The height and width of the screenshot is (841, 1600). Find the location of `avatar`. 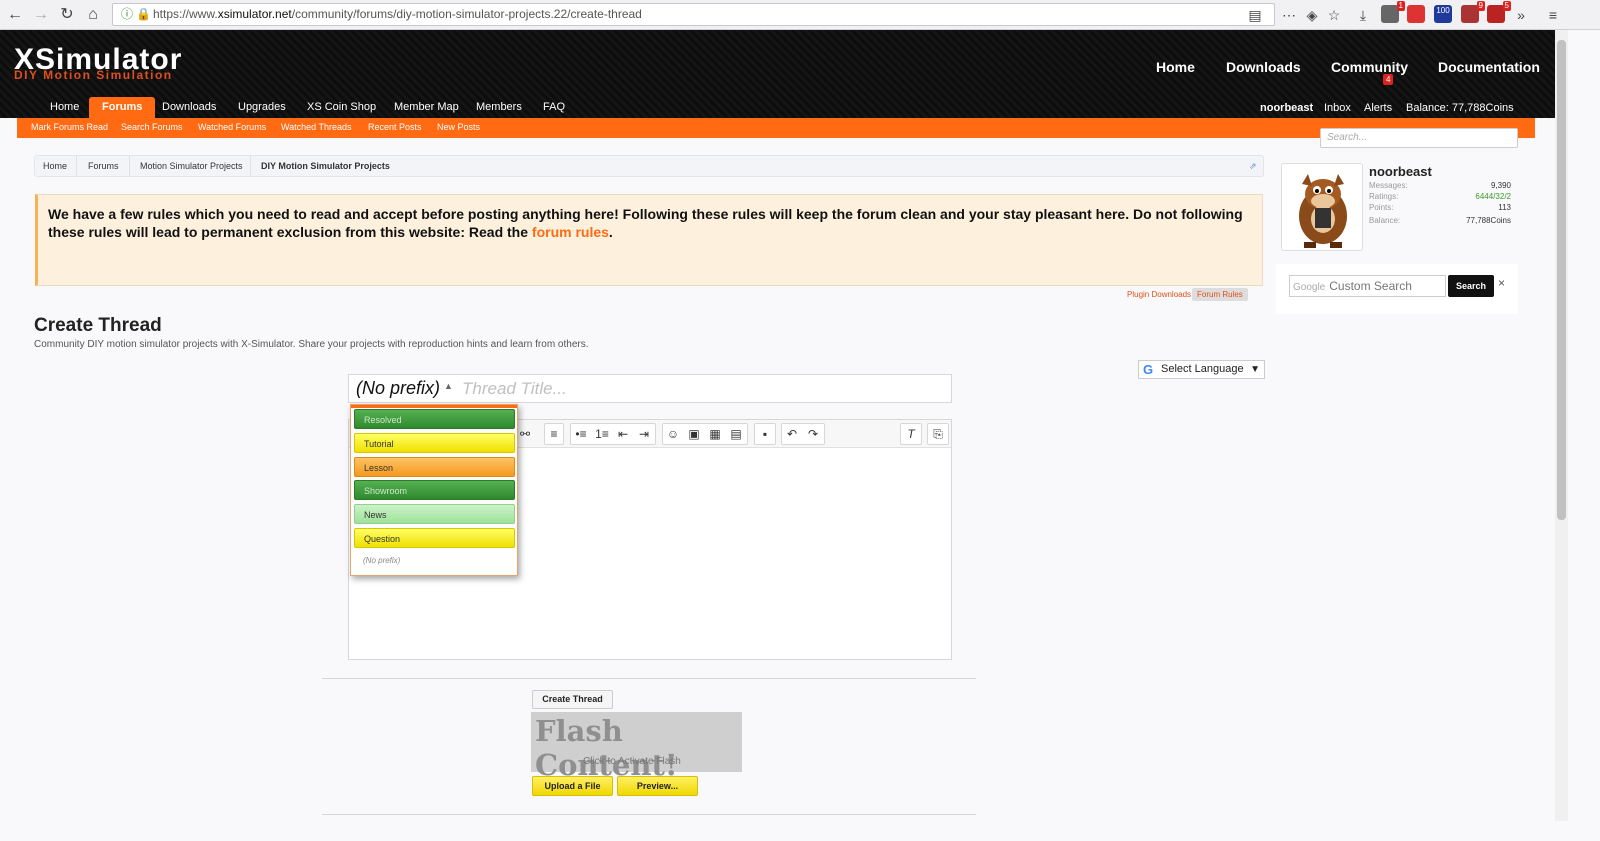

avatar is located at coordinates (1322, 207).